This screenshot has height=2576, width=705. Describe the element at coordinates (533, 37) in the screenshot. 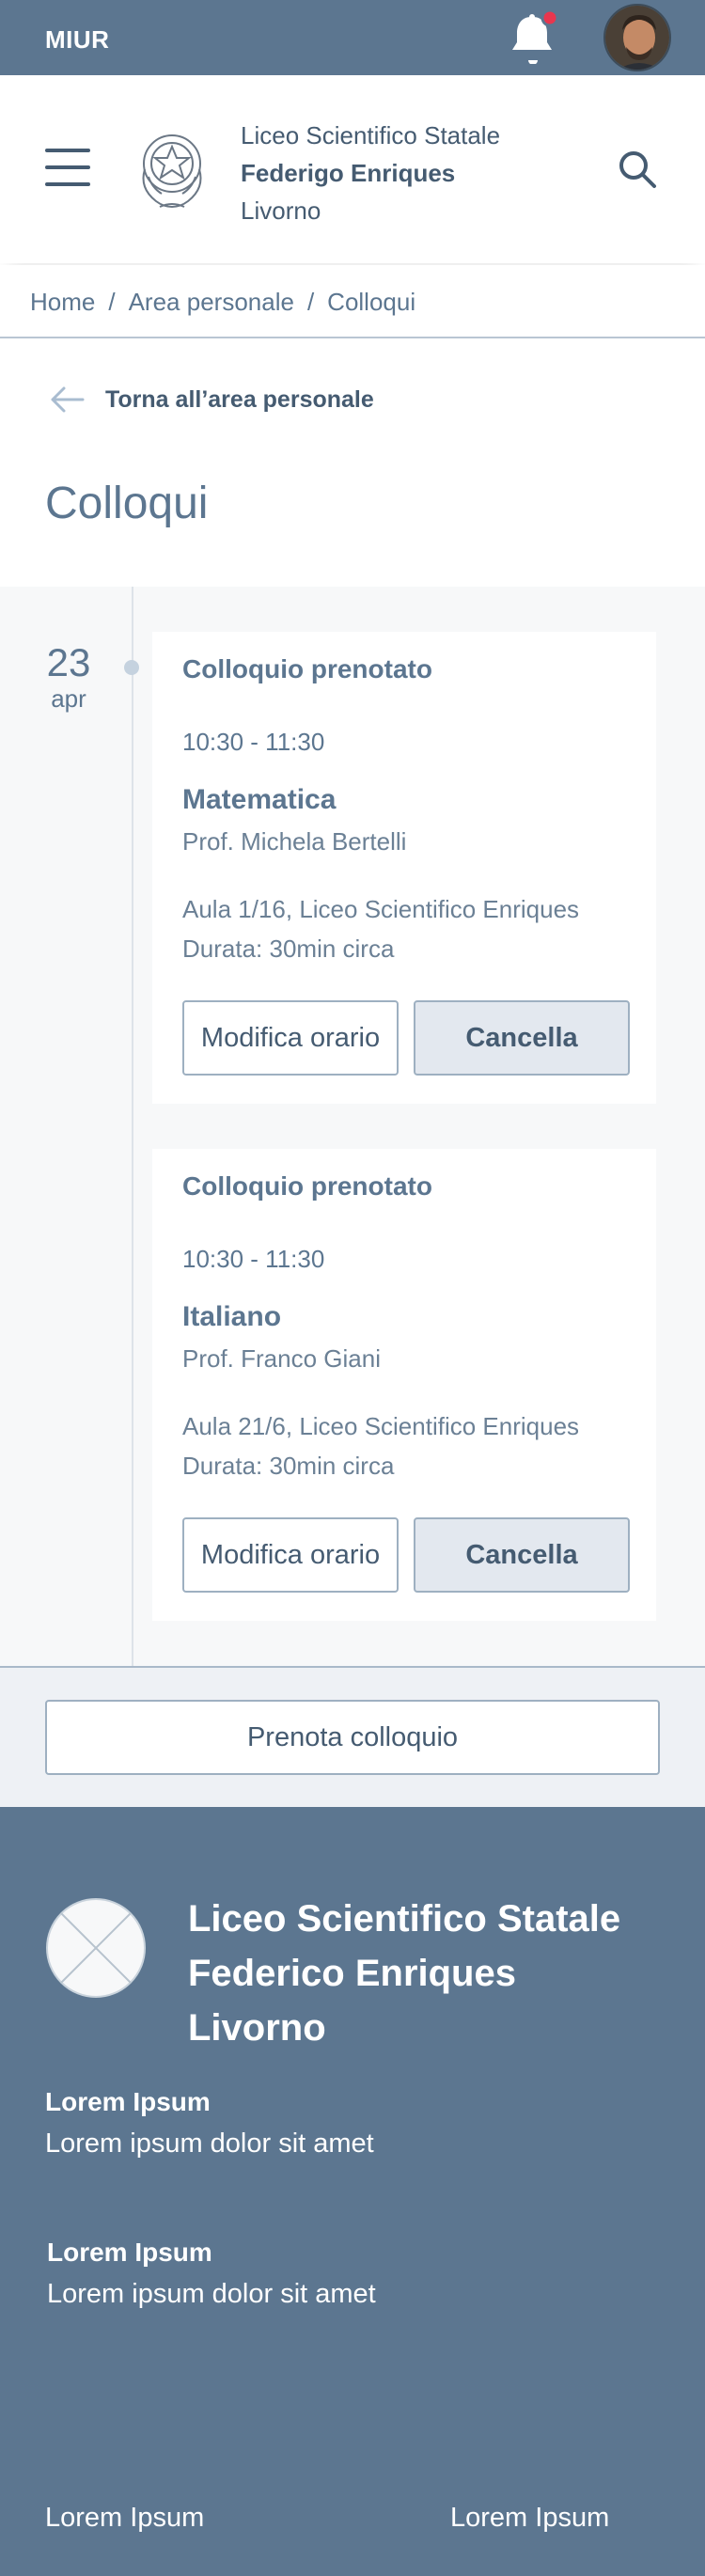

I see `notifications-bell-icon` at that location.